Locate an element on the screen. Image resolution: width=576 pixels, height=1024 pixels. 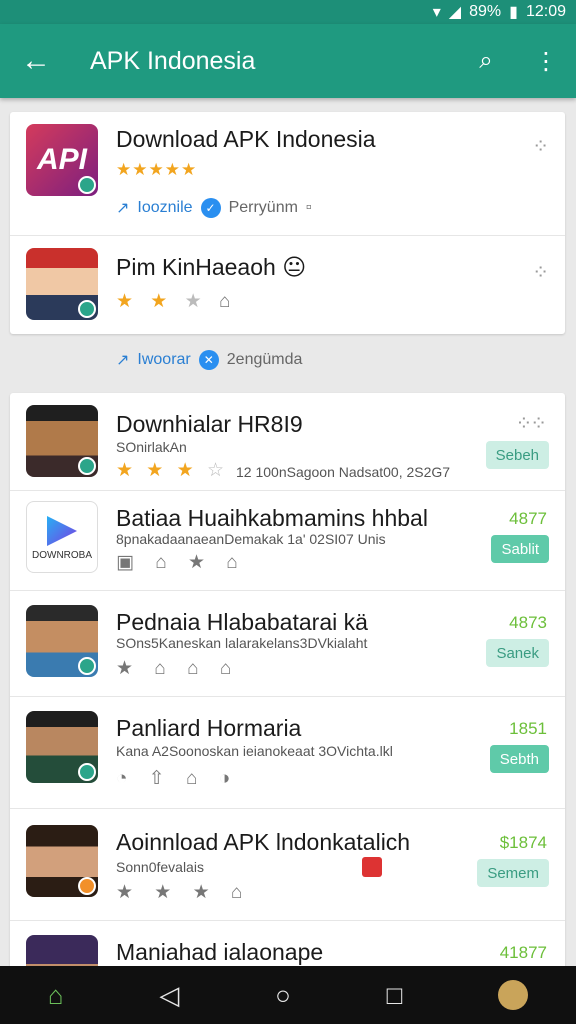
app-icon: API is located at coordinates (62, 160).